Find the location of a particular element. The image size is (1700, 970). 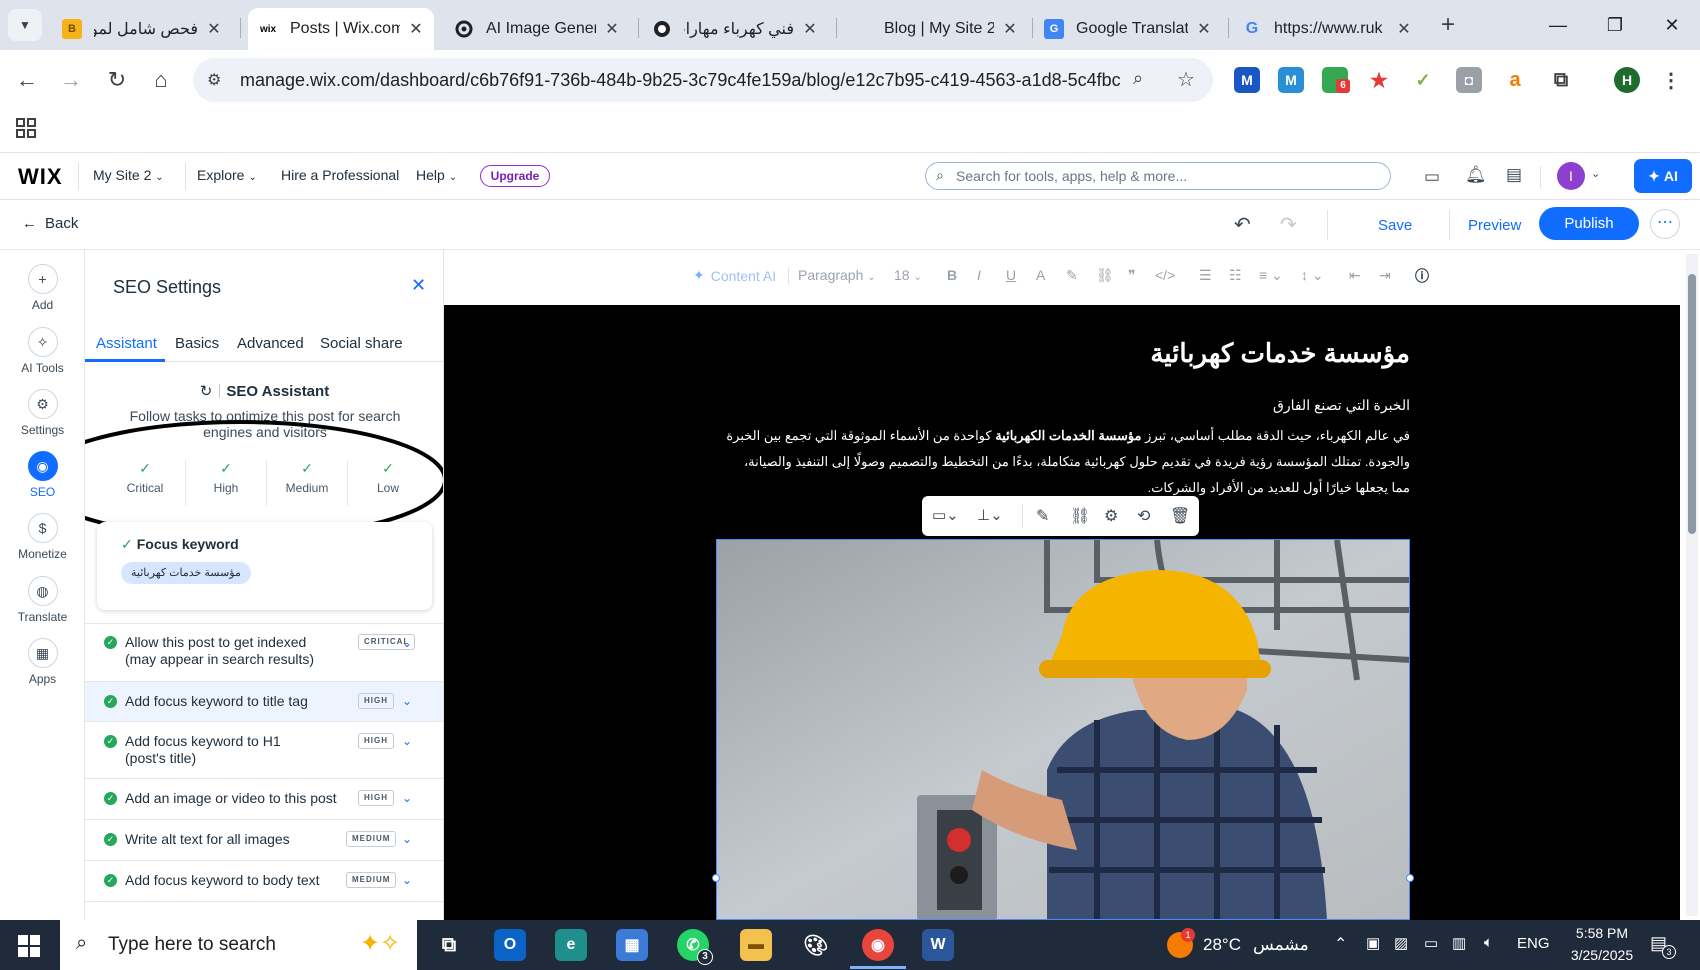

bookmark-star-icon: ☆ is located at coordinates (1186, 79).